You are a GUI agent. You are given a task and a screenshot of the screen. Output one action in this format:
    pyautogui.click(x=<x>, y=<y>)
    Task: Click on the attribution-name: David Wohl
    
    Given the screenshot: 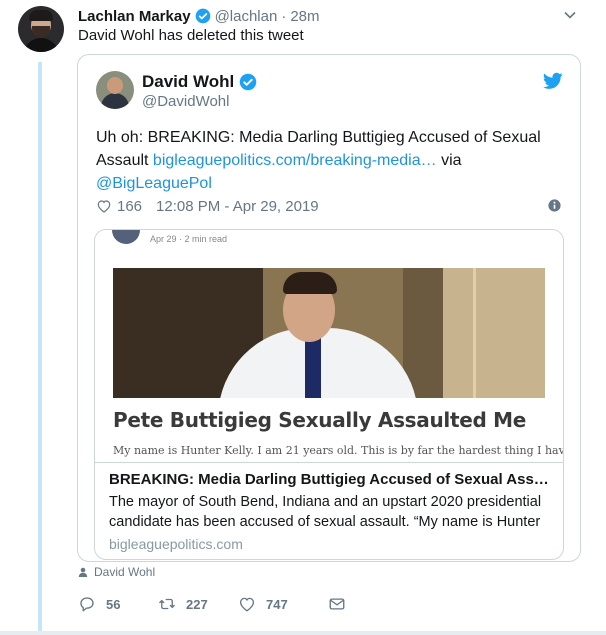 What is the action you would take?
    pyautogui.click(x=124, y=572)
    